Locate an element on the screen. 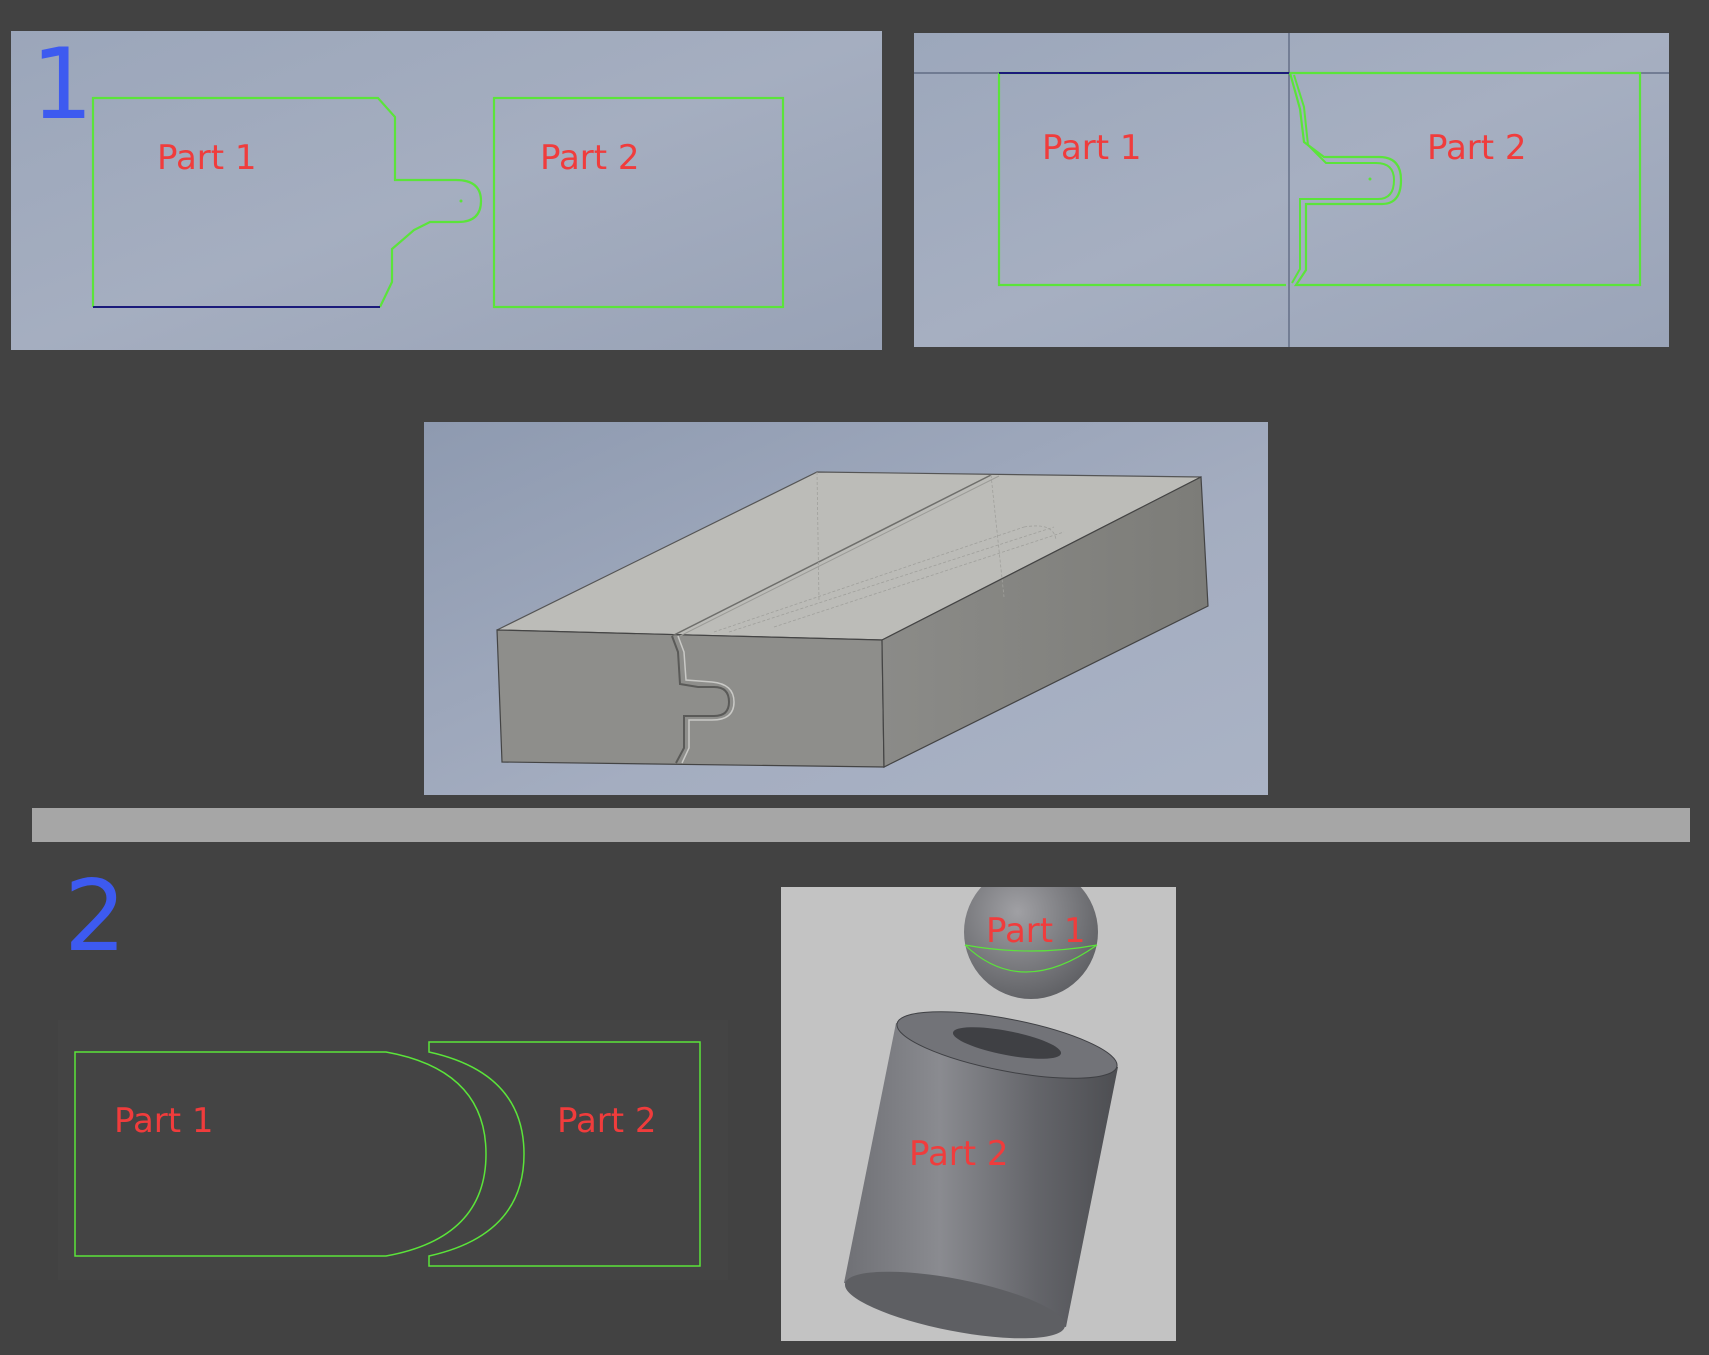 The width and height of the screenshot is (1709, 1355). section-divider is located at coordinates (861, 825).